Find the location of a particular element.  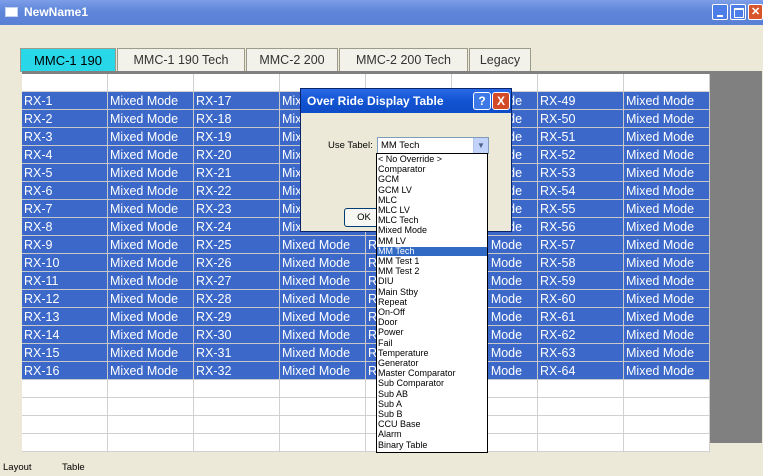

grid-cell: RX-17 is located at coordinates (237, 101).